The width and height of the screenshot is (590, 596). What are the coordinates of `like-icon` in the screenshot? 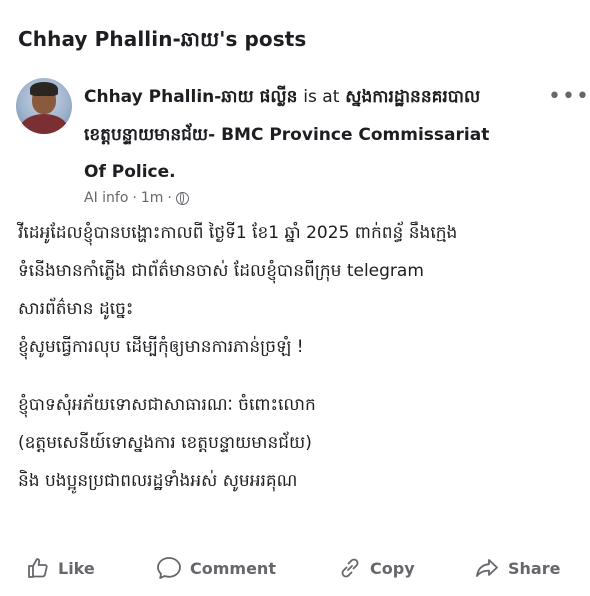 It's located at (38, 568).